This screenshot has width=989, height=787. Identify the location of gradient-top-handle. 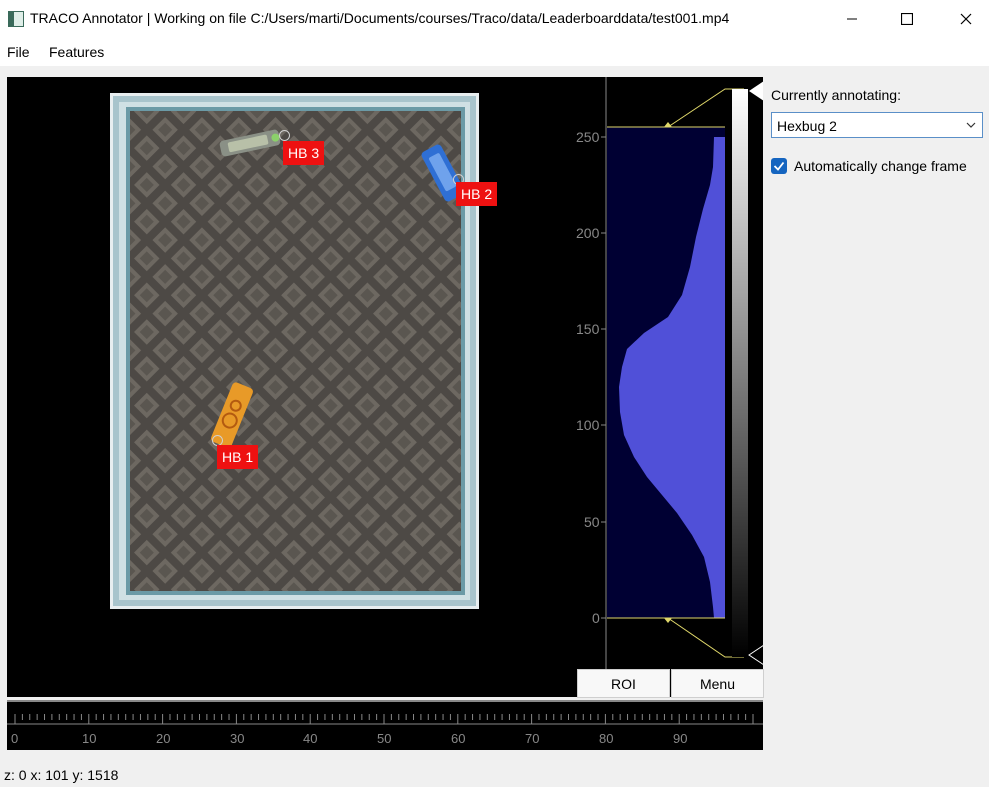
(756, 91).